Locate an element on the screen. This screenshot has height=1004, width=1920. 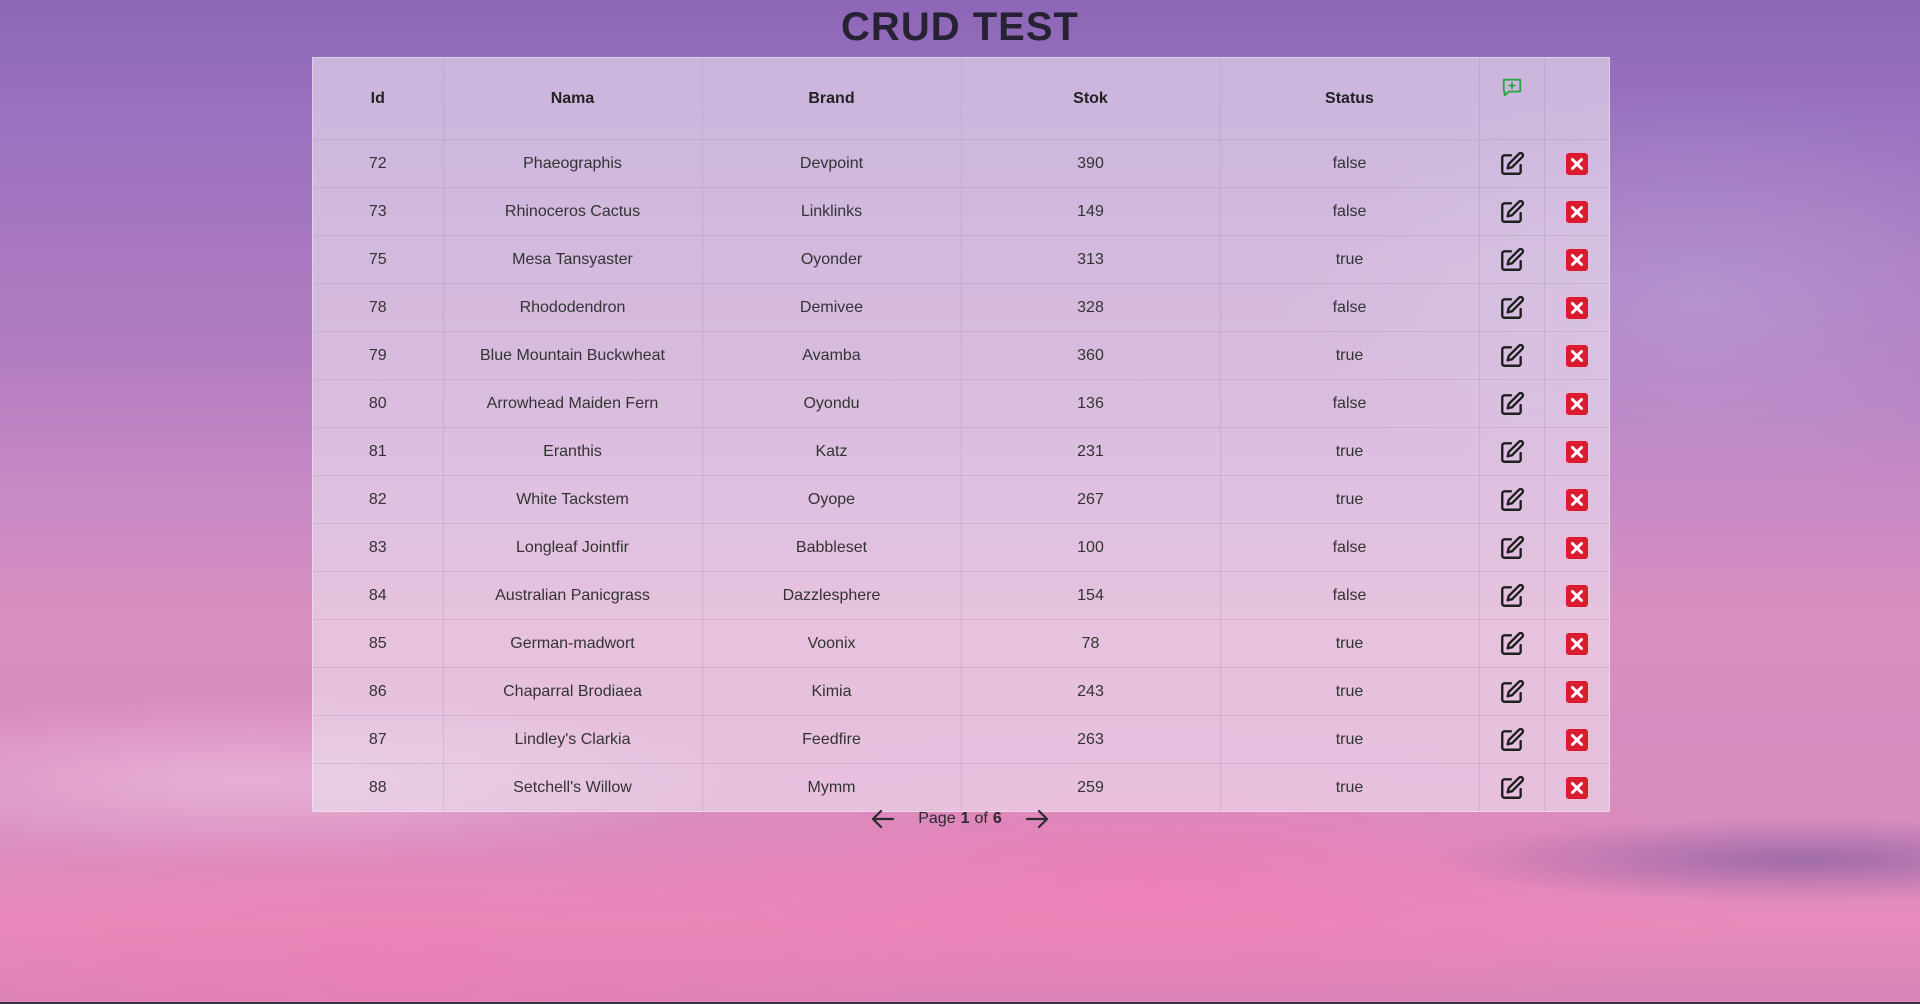
cell-brand: Kimia is located at coordinates (832, 691).